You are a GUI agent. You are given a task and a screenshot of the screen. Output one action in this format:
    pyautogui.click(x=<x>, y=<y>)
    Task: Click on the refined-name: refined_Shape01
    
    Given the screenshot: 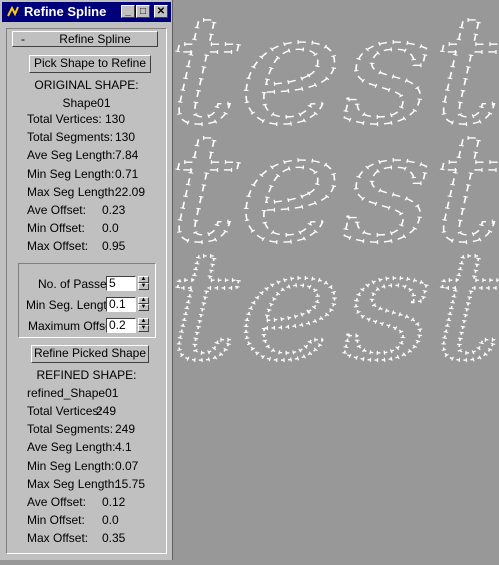 What is the action you would take?
    pyautogui.click(x=73, y=393)
    